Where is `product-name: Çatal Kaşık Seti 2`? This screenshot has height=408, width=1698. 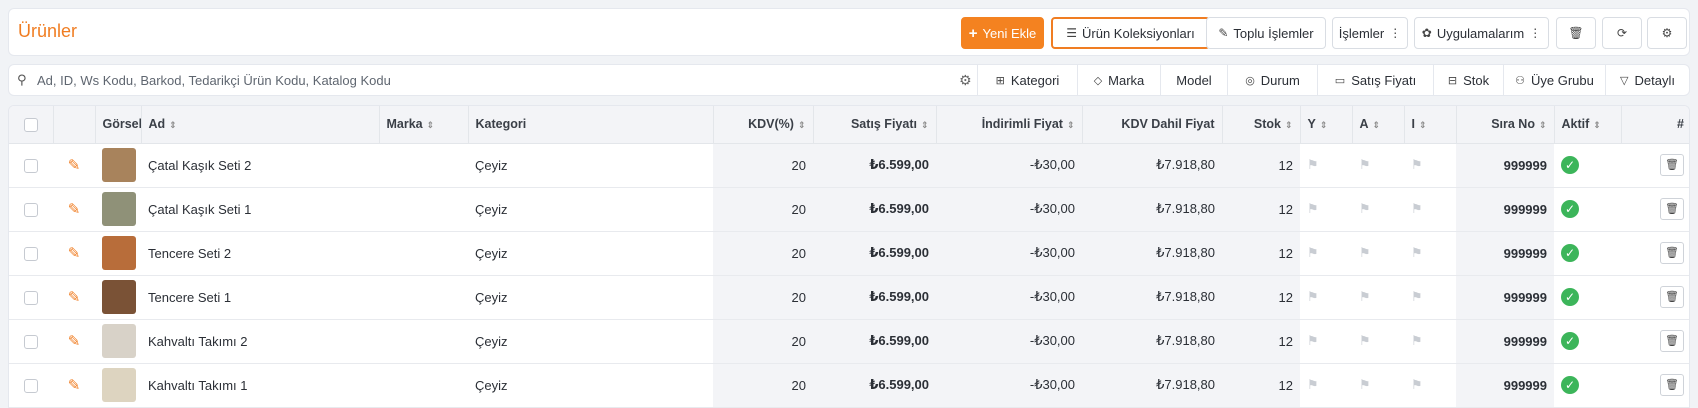
product-name: Çatal Kaşık Seti 2 is located at coordinates (260, 165).